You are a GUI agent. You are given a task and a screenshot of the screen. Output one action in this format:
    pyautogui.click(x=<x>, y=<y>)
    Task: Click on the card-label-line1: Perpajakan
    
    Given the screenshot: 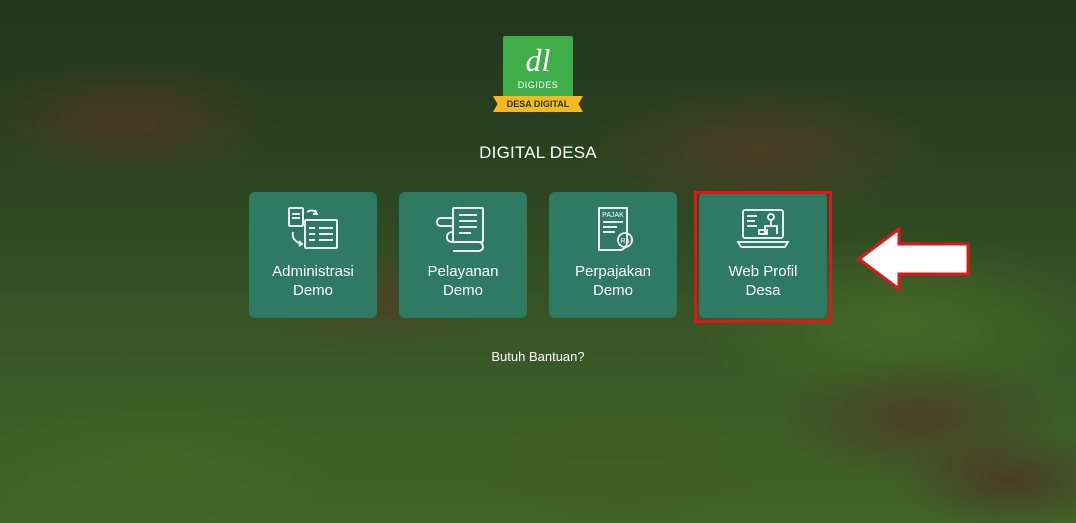 What is the action you would take?
    pyautogui.click(x=613, y=271)
    